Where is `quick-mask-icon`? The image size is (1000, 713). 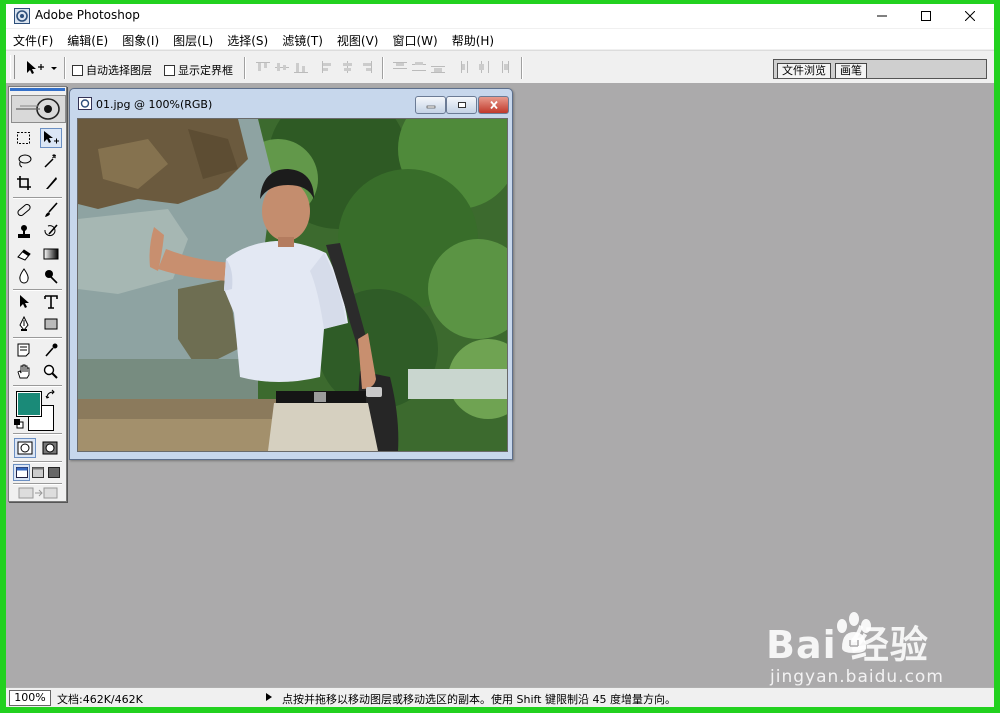 quick-mask-icon is located at coordinates (50, 448).